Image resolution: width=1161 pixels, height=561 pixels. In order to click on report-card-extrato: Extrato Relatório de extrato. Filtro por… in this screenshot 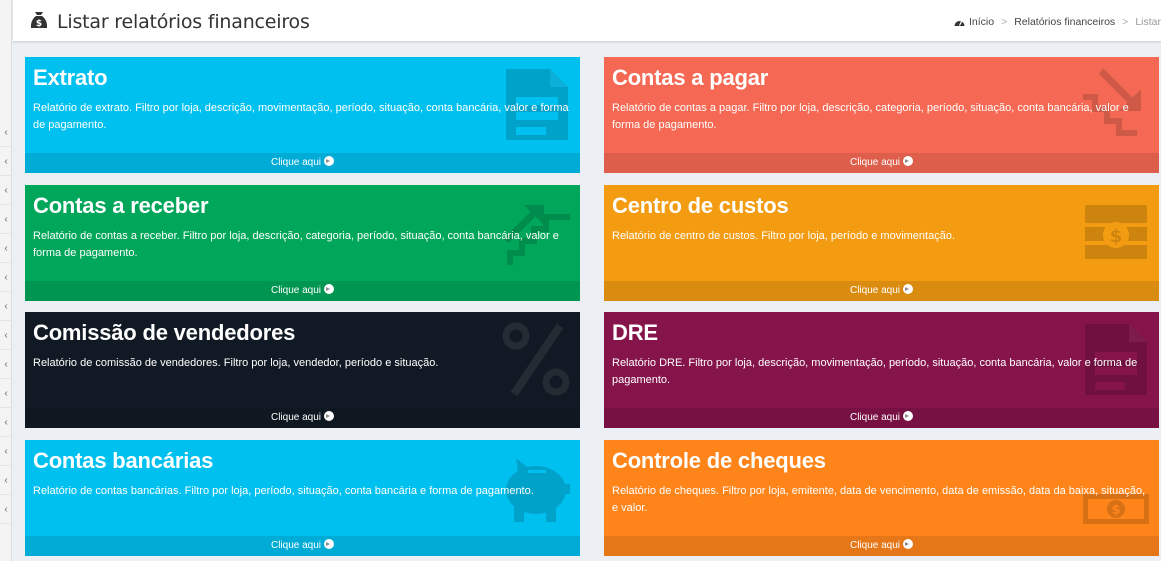, I will do `click(302, 115)`.